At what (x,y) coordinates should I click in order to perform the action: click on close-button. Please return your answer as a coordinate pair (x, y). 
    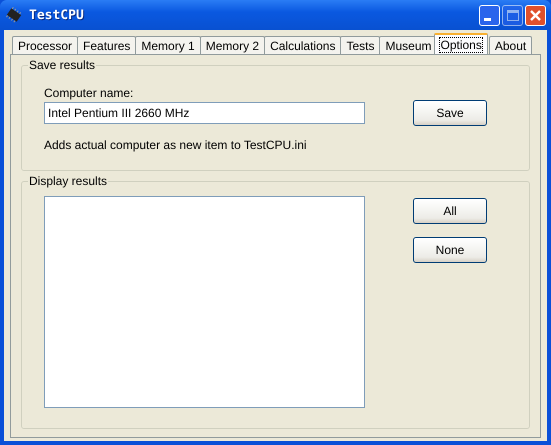
    Looking at the image, I should click on (535, 15).